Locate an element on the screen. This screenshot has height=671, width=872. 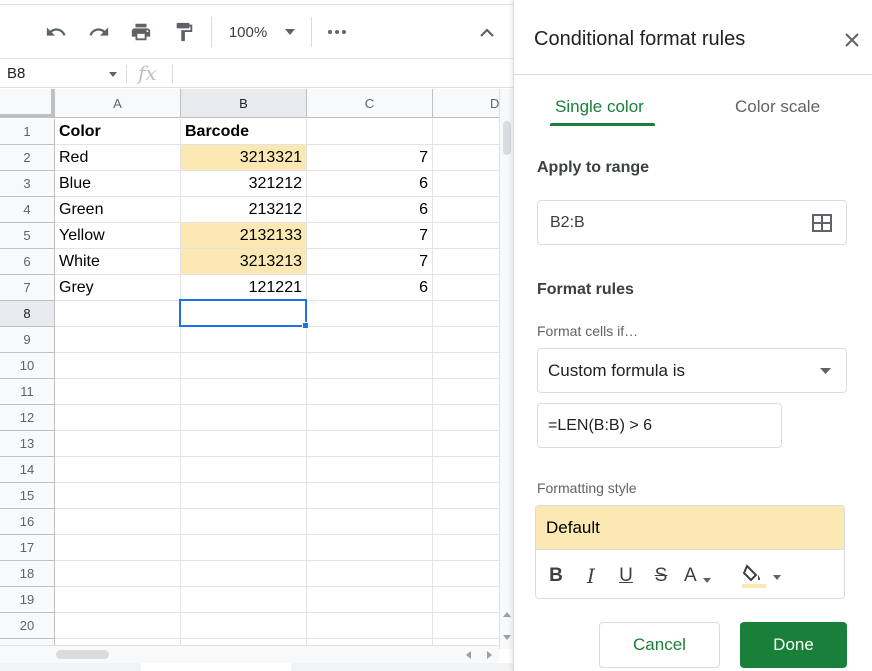
formatting-style-box: Default B I U S A is located at coordinates (690, 552).